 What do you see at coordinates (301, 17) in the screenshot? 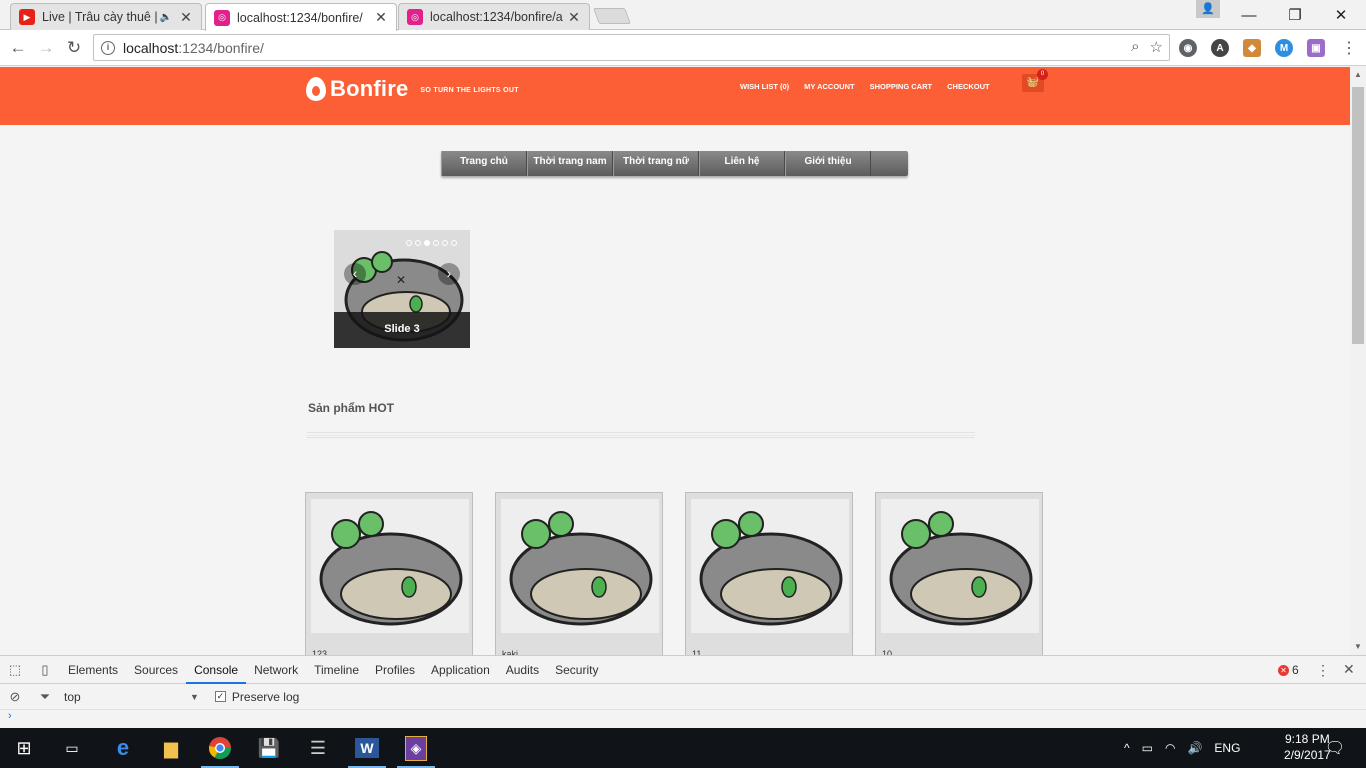
I see `tab-bonfire-home: ◎ localhost:1234/bonfire/ ✕` at bounding box center [301, 17].